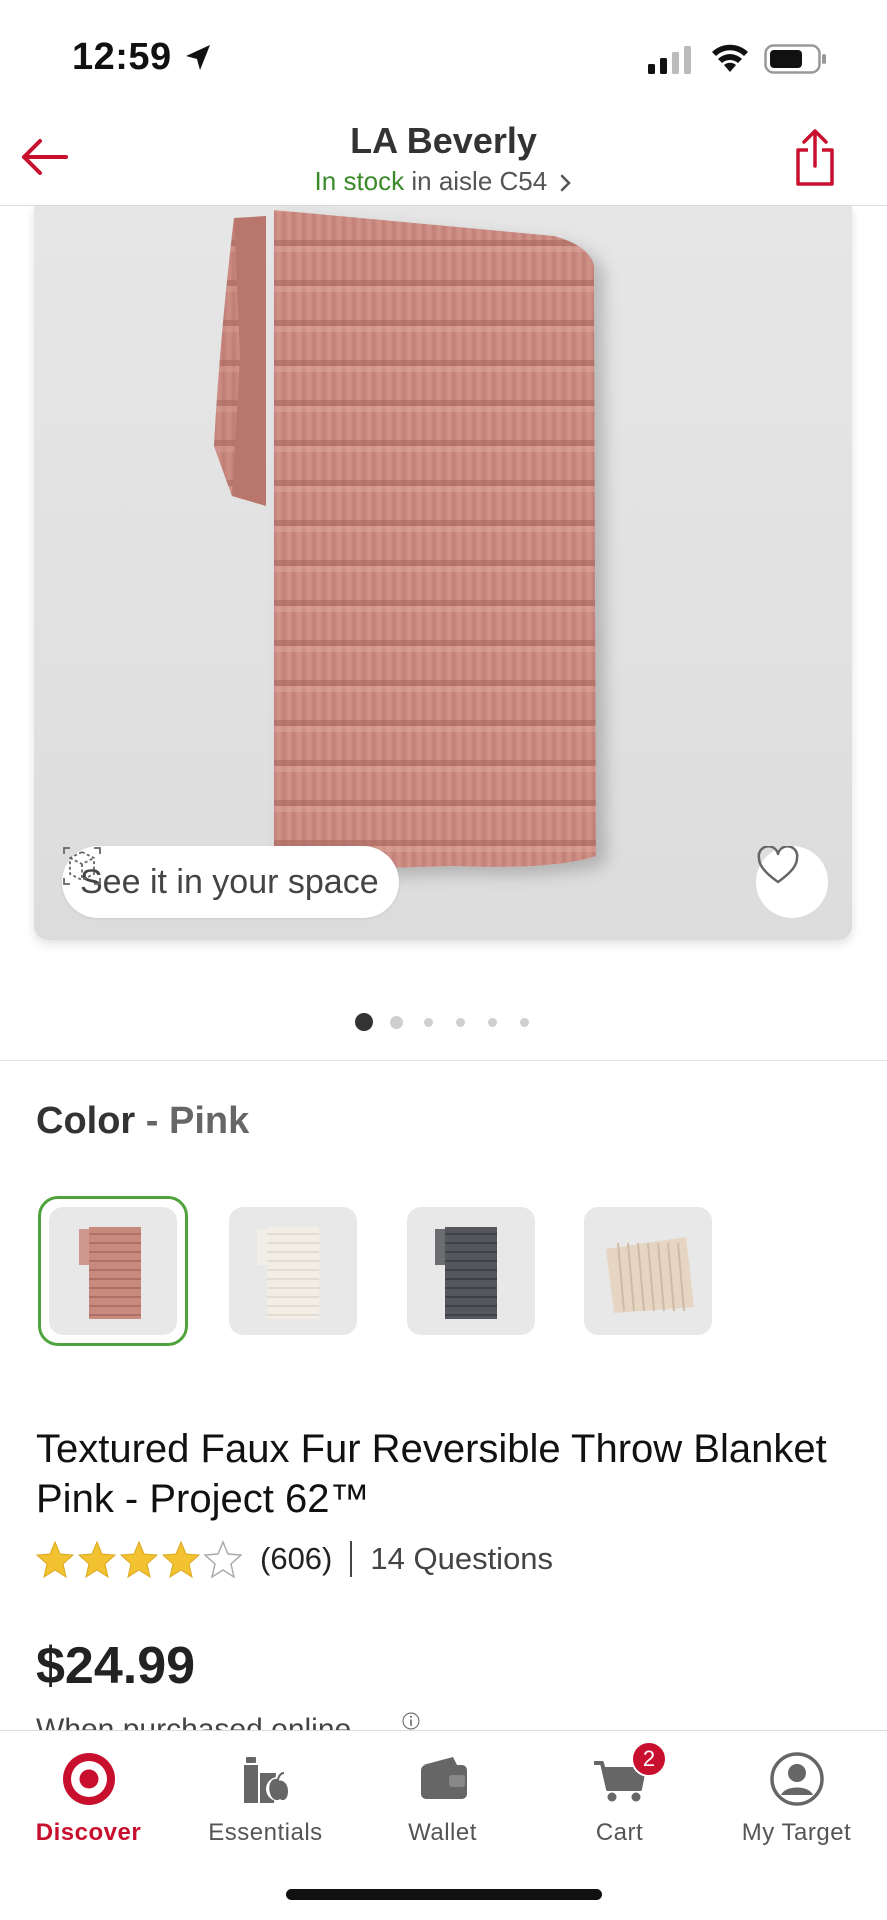 This screenshot has width=887, height=1920. I want to click on info-icon, so click(411, 1721).